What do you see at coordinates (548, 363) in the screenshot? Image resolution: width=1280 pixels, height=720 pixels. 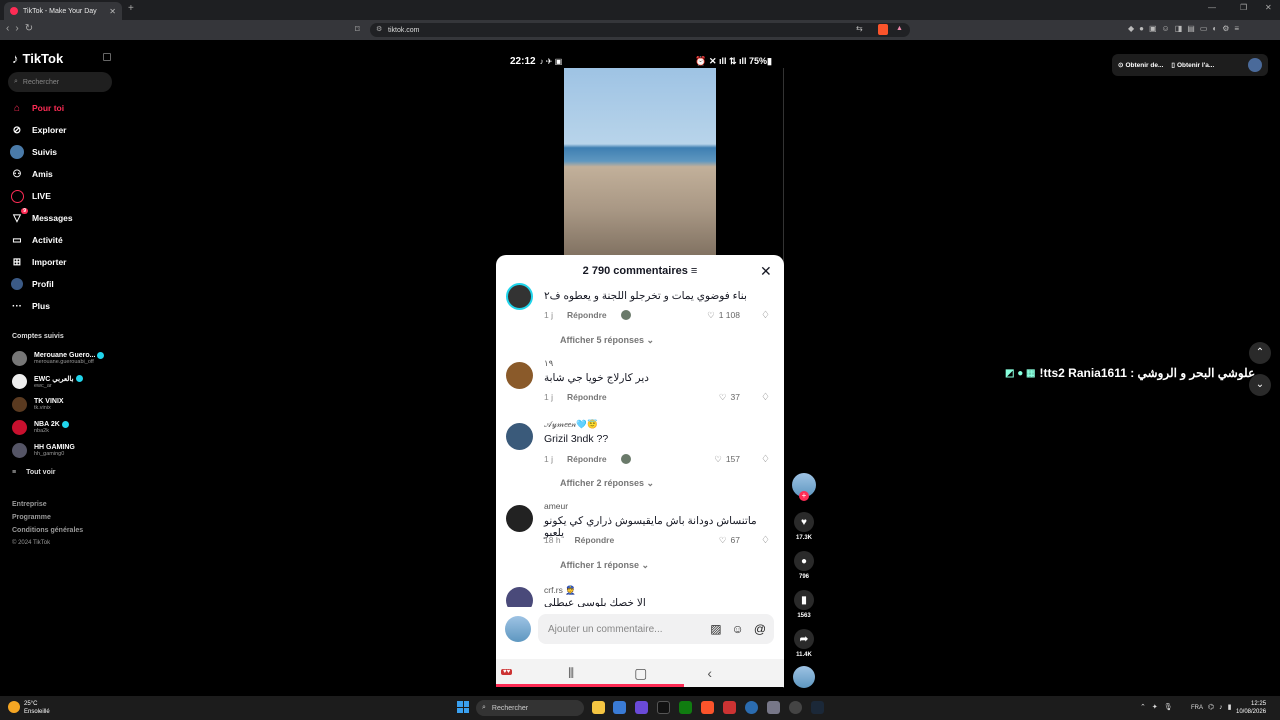 I see `comment-user: ١٩` at bounding box center [548, 363].